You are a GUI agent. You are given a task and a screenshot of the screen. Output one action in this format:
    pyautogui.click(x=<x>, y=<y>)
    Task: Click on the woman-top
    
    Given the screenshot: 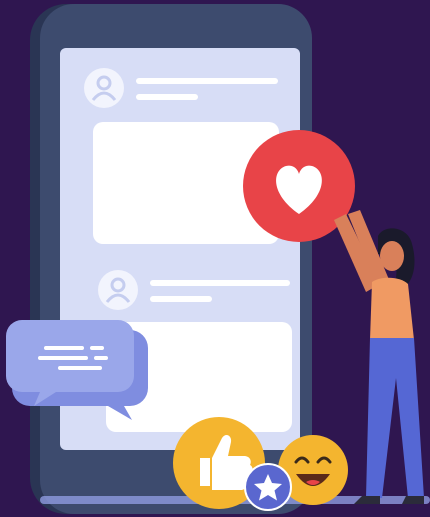 What is the action you would take?
    pyautogui.click(x=392, y=308)
    